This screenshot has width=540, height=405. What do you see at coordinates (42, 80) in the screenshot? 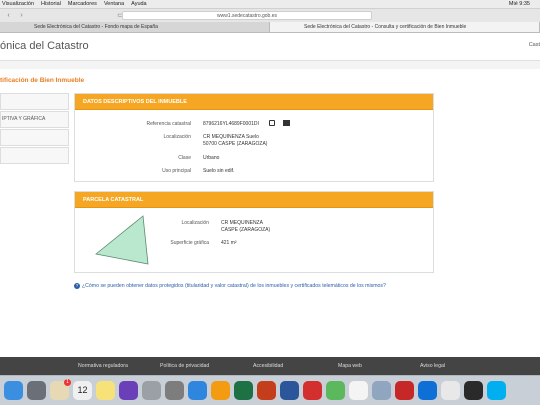
I see `page-title: tificación de Bien Inmueble` at bounding box center [42, 80].